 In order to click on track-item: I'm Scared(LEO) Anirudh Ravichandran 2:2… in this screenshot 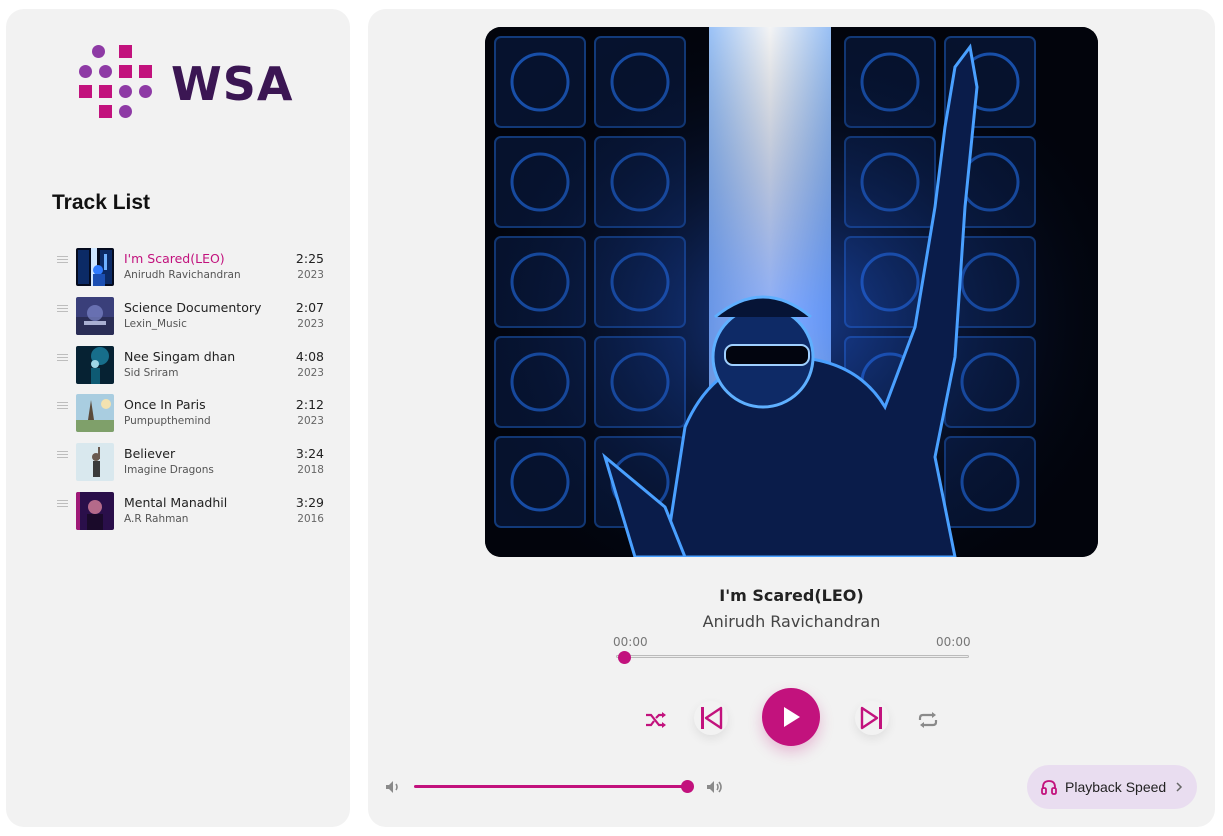, I will do `click(192, 263)`.